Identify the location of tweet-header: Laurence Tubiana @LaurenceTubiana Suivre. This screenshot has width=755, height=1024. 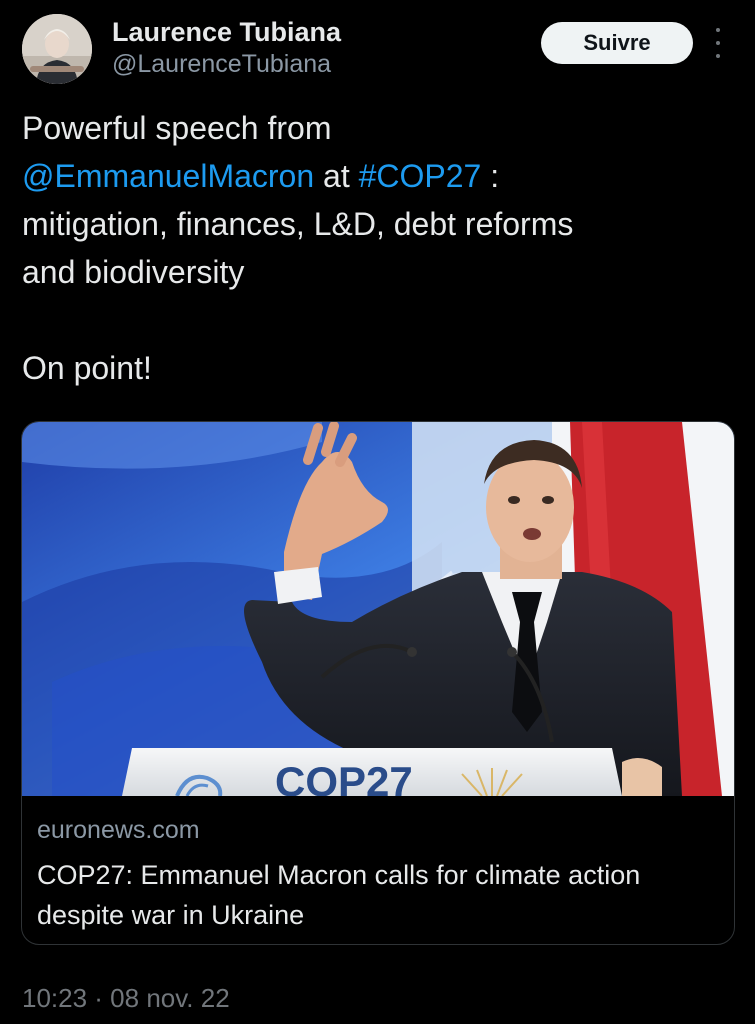
(377, 50).